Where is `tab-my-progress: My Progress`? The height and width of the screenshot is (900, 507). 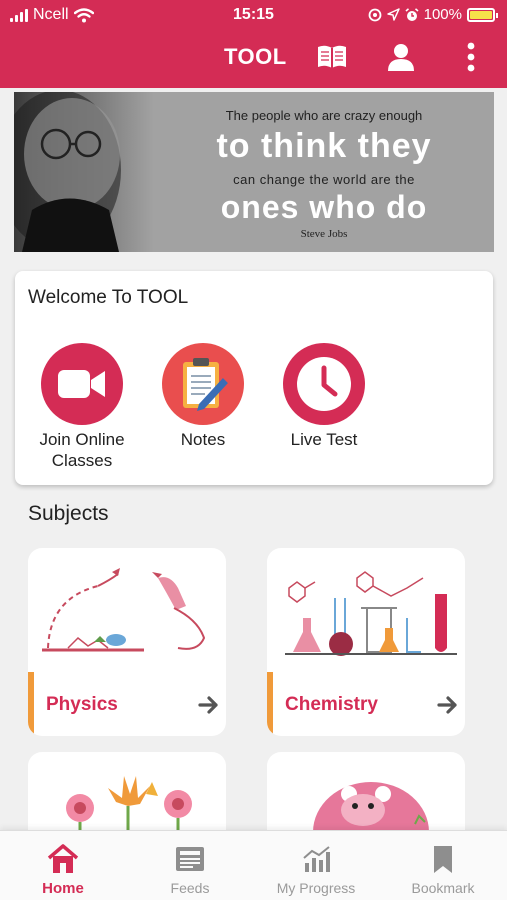 tab-my-progress: My Progress is located at coordinates (316, 865).